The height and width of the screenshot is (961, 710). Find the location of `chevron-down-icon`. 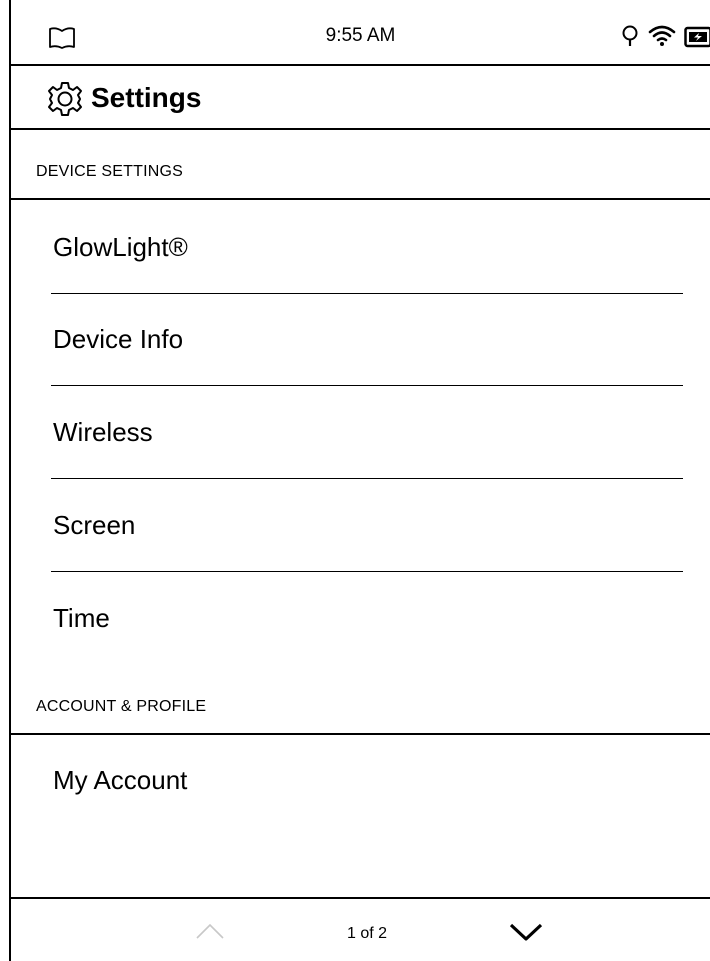

chevron-down-icon is located at coordinates (526, 932).